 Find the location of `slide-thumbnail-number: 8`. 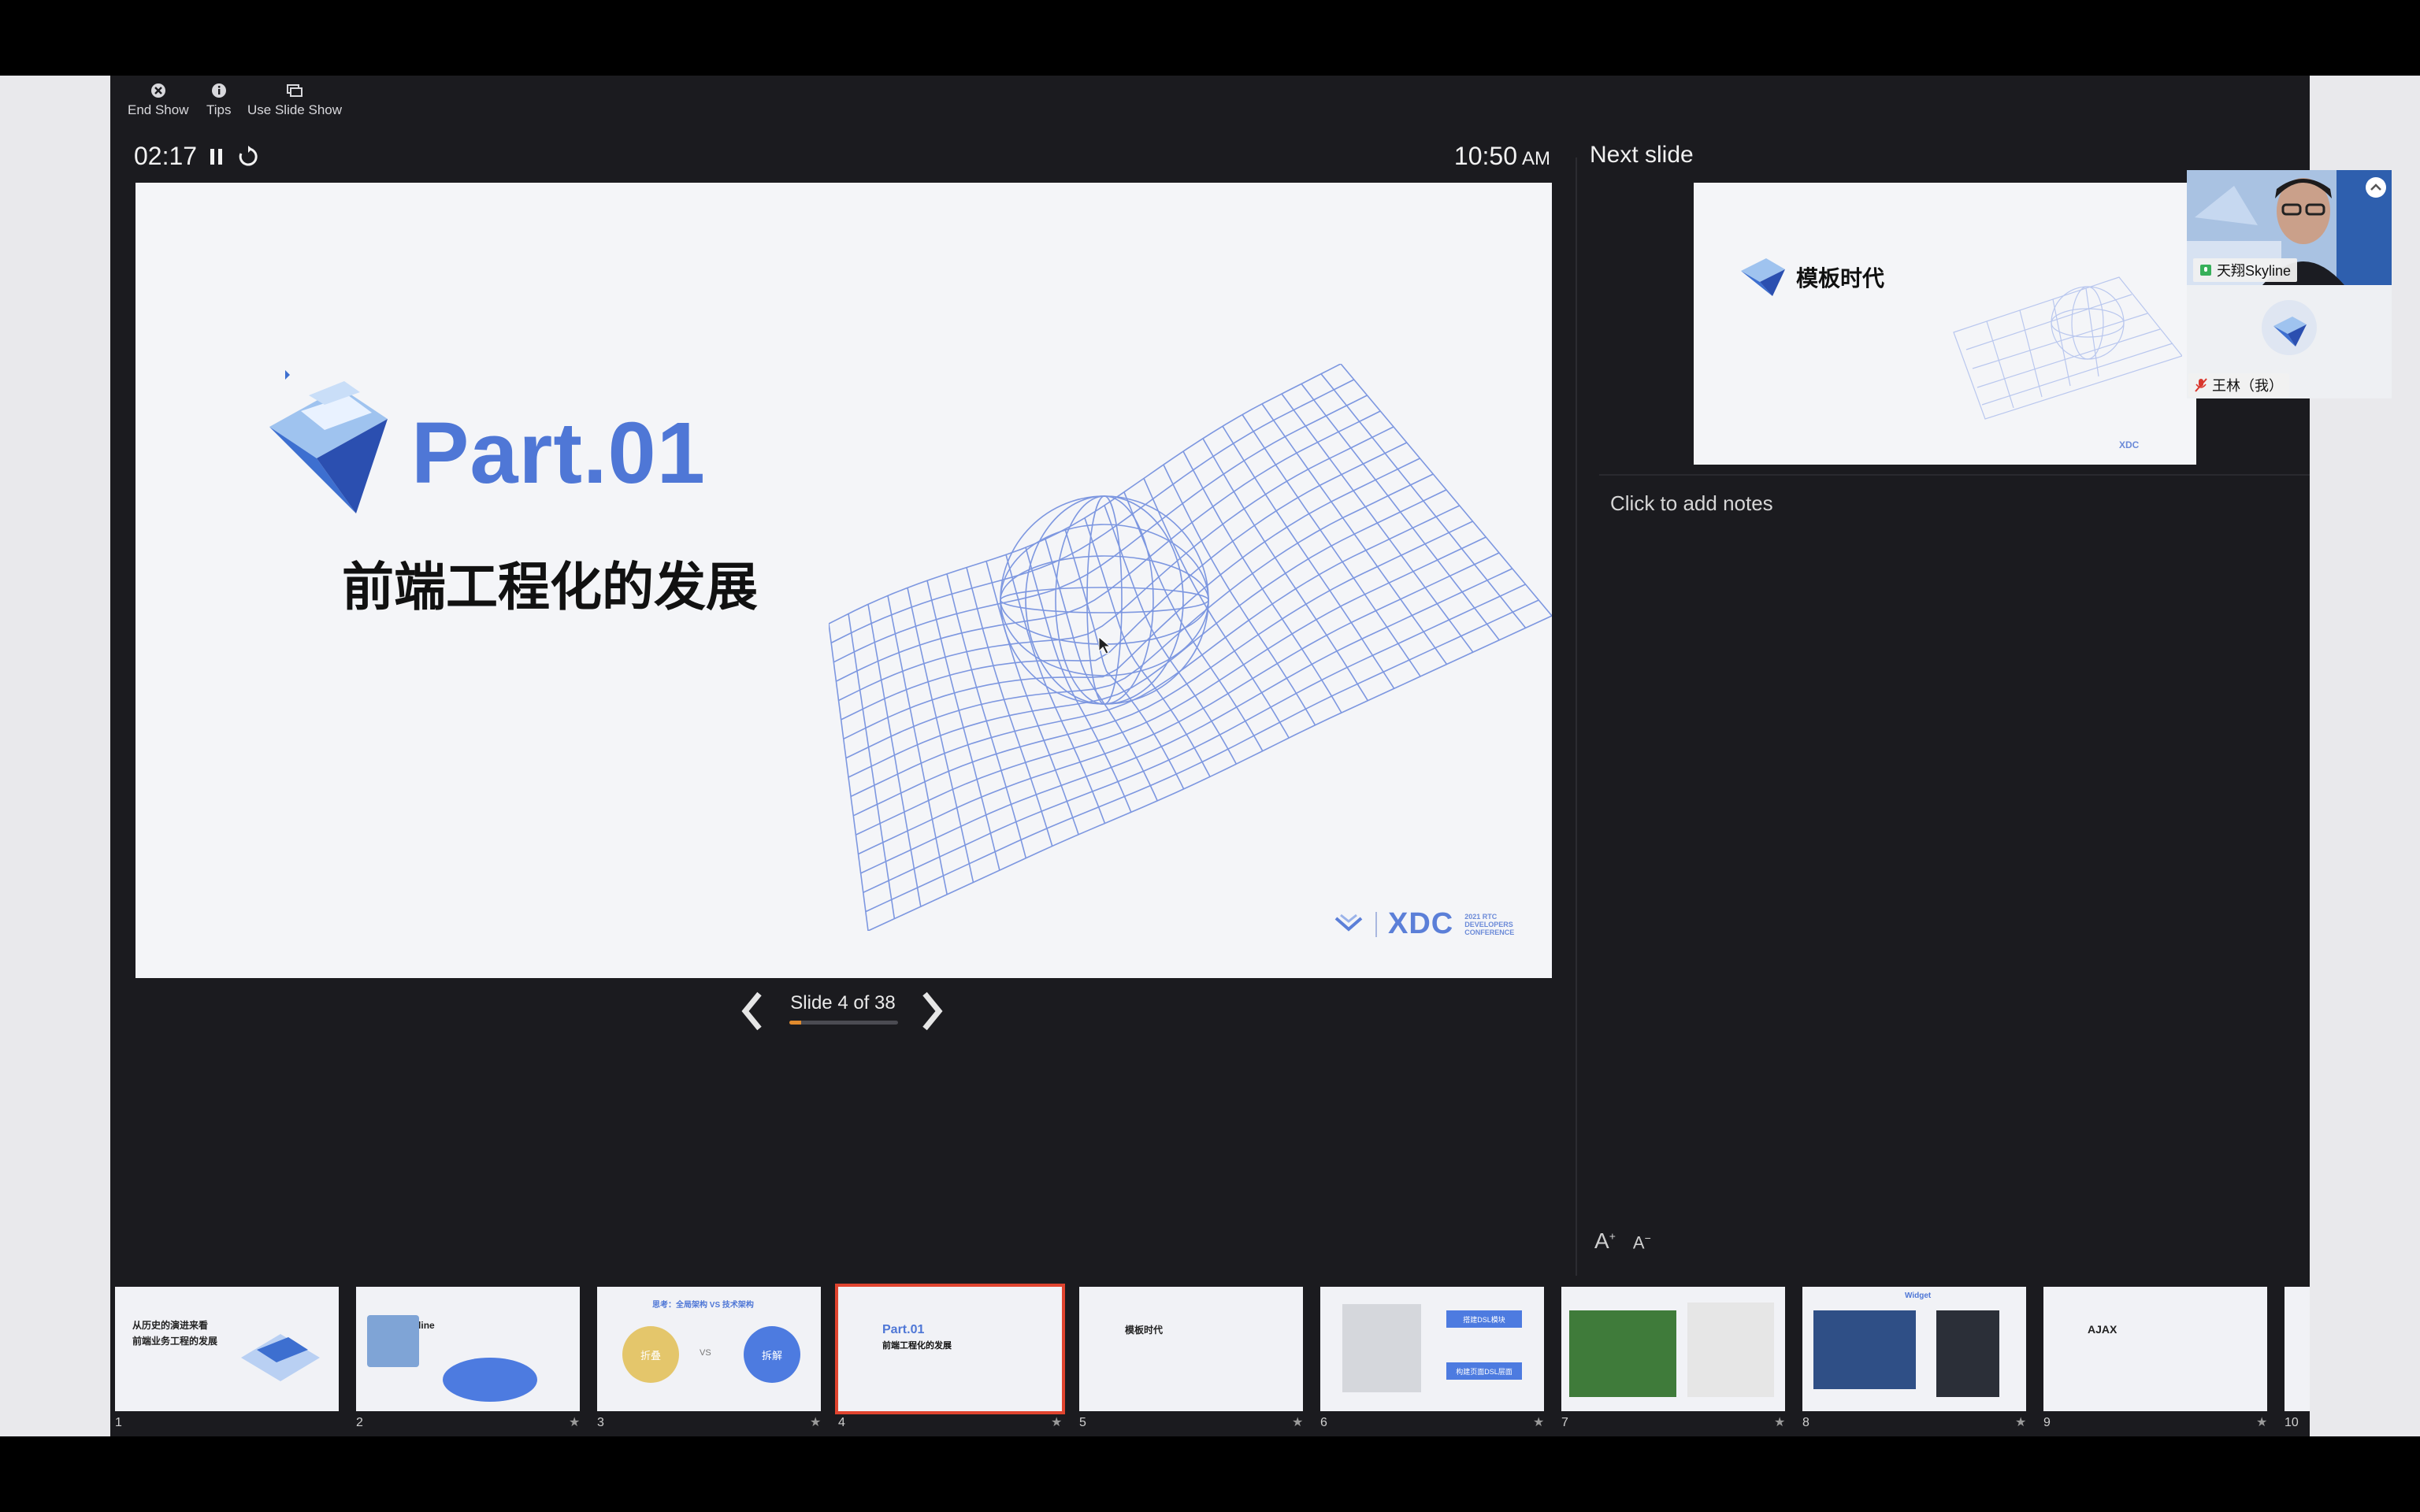

slide-thumbnail-number: 8 is located at coordinates (1805, 1422).